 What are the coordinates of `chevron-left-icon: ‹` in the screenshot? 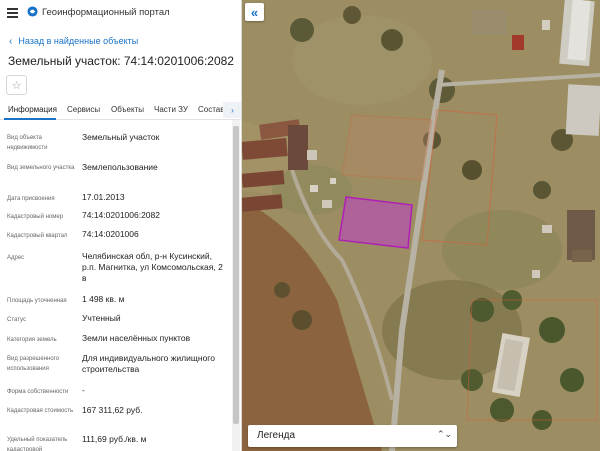 It's located at (11, 41).